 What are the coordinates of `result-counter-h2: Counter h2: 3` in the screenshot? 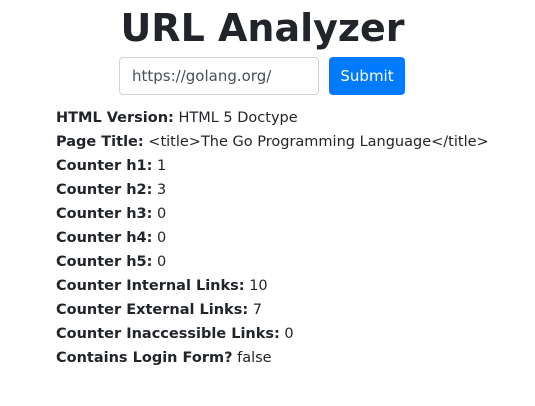 It's located at (272, 190).